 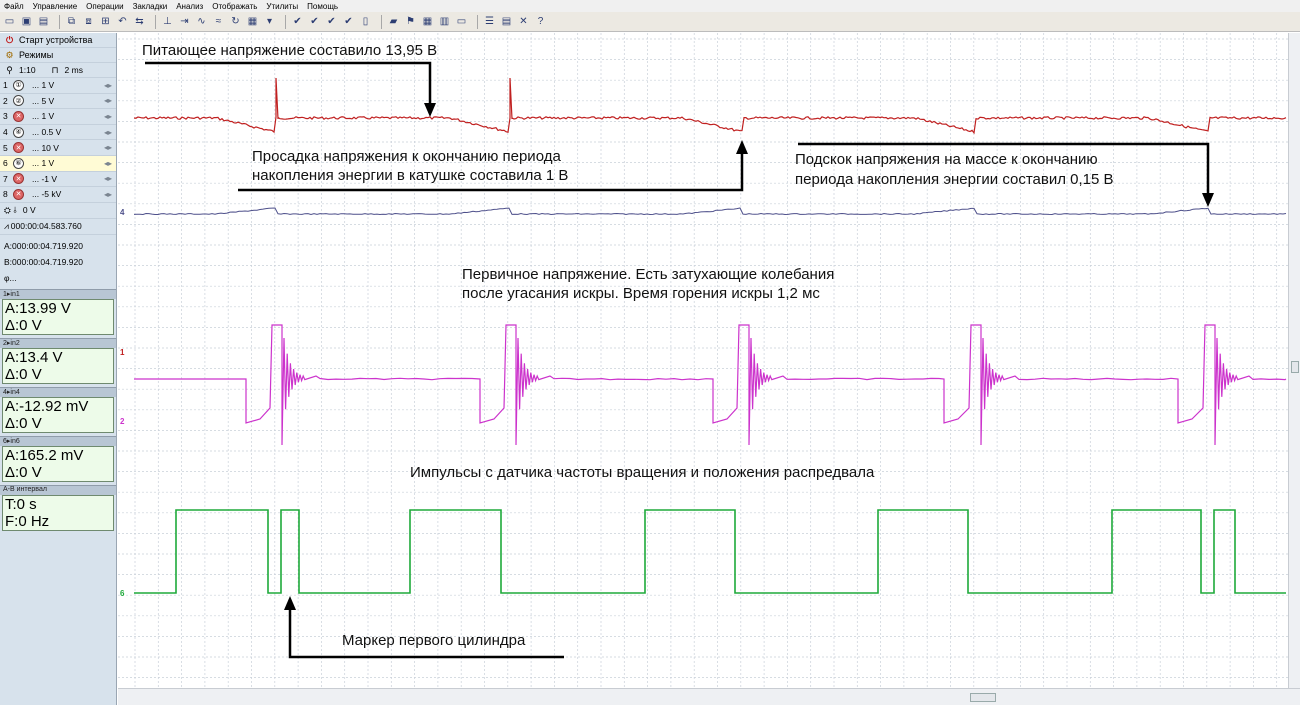 I want to click on channel-row-5: 5 ✕ ... 10 V ◂▸, so click(x=58, y=148).